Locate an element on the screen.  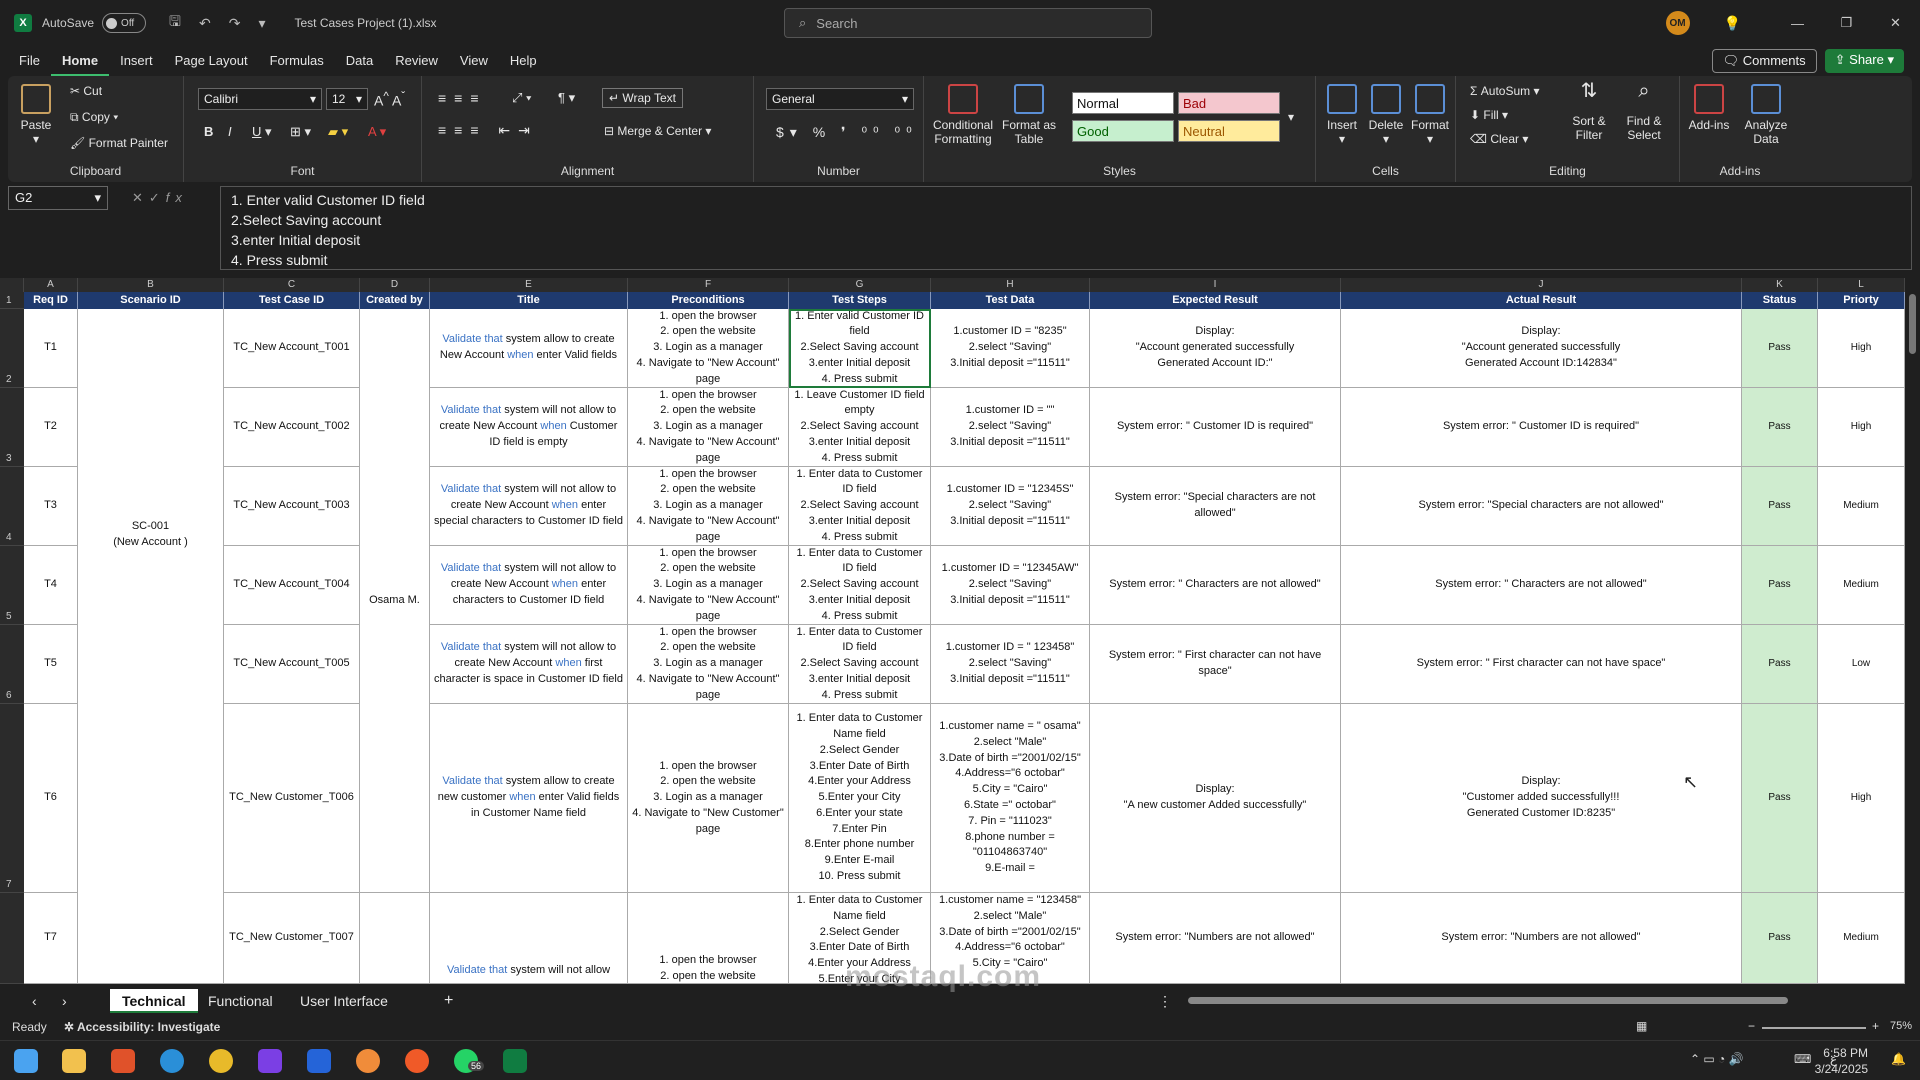
close-icon: ✕ is located at coordinates (1895, 23).